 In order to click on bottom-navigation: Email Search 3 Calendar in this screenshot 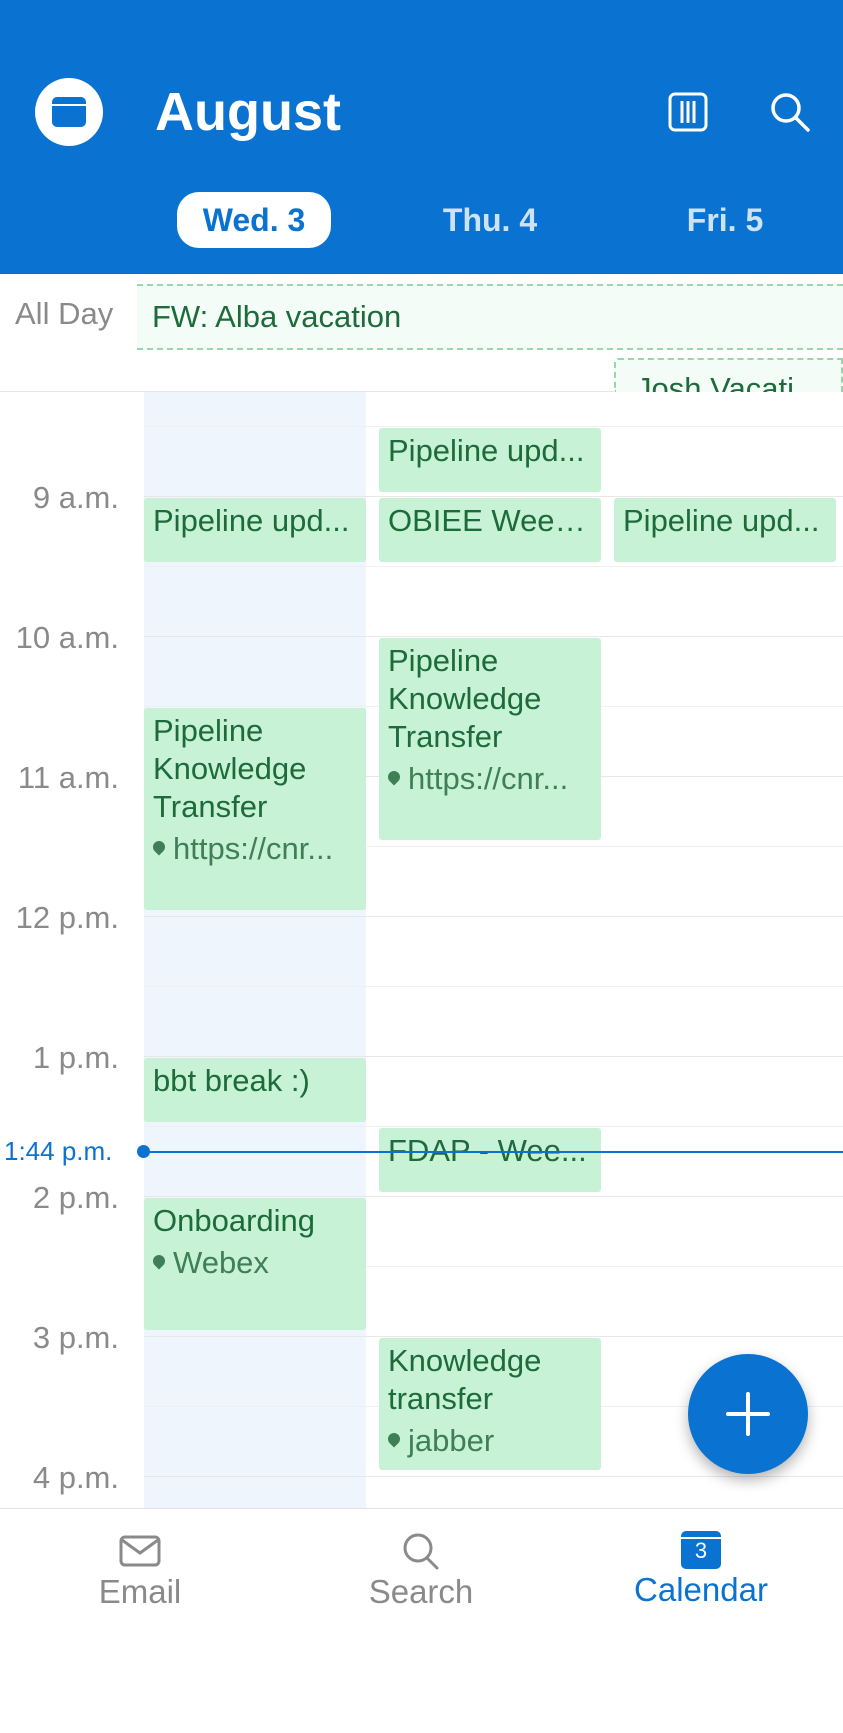, I will do `click(421, 1620)`.